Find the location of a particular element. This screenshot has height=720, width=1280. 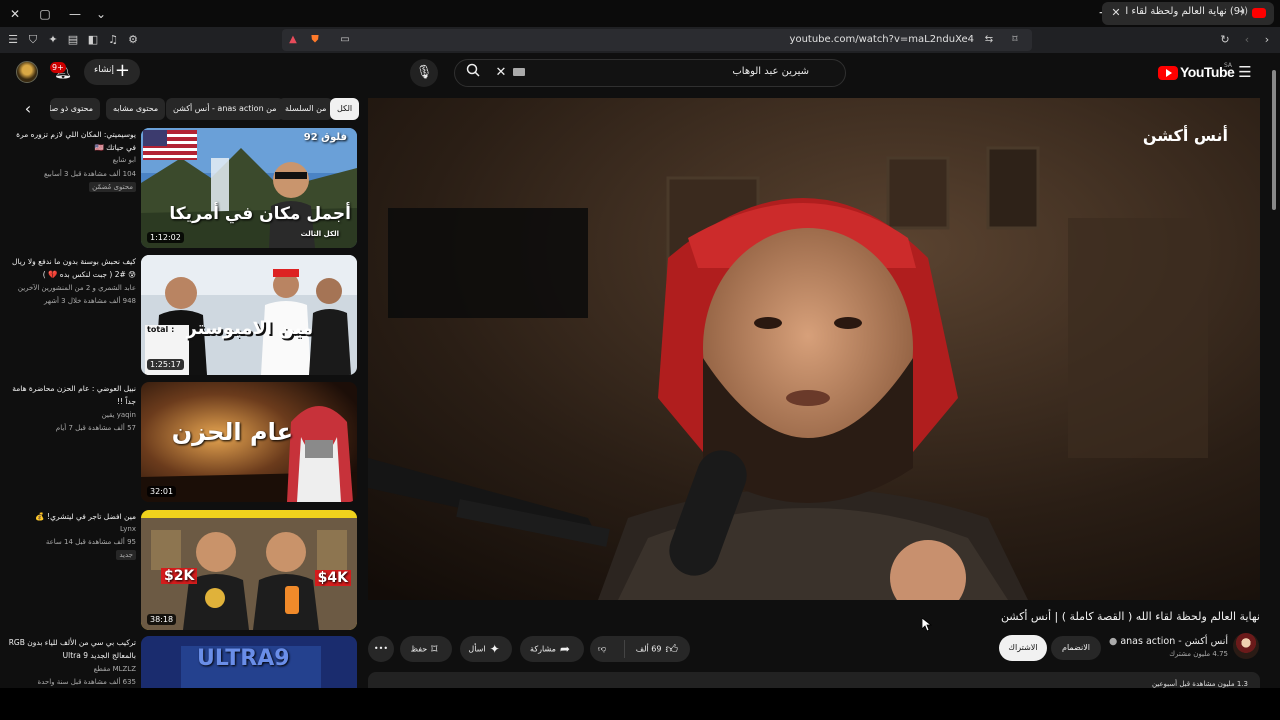

chevron-down-icon: ⌄ is located at coordinates (101, 14).